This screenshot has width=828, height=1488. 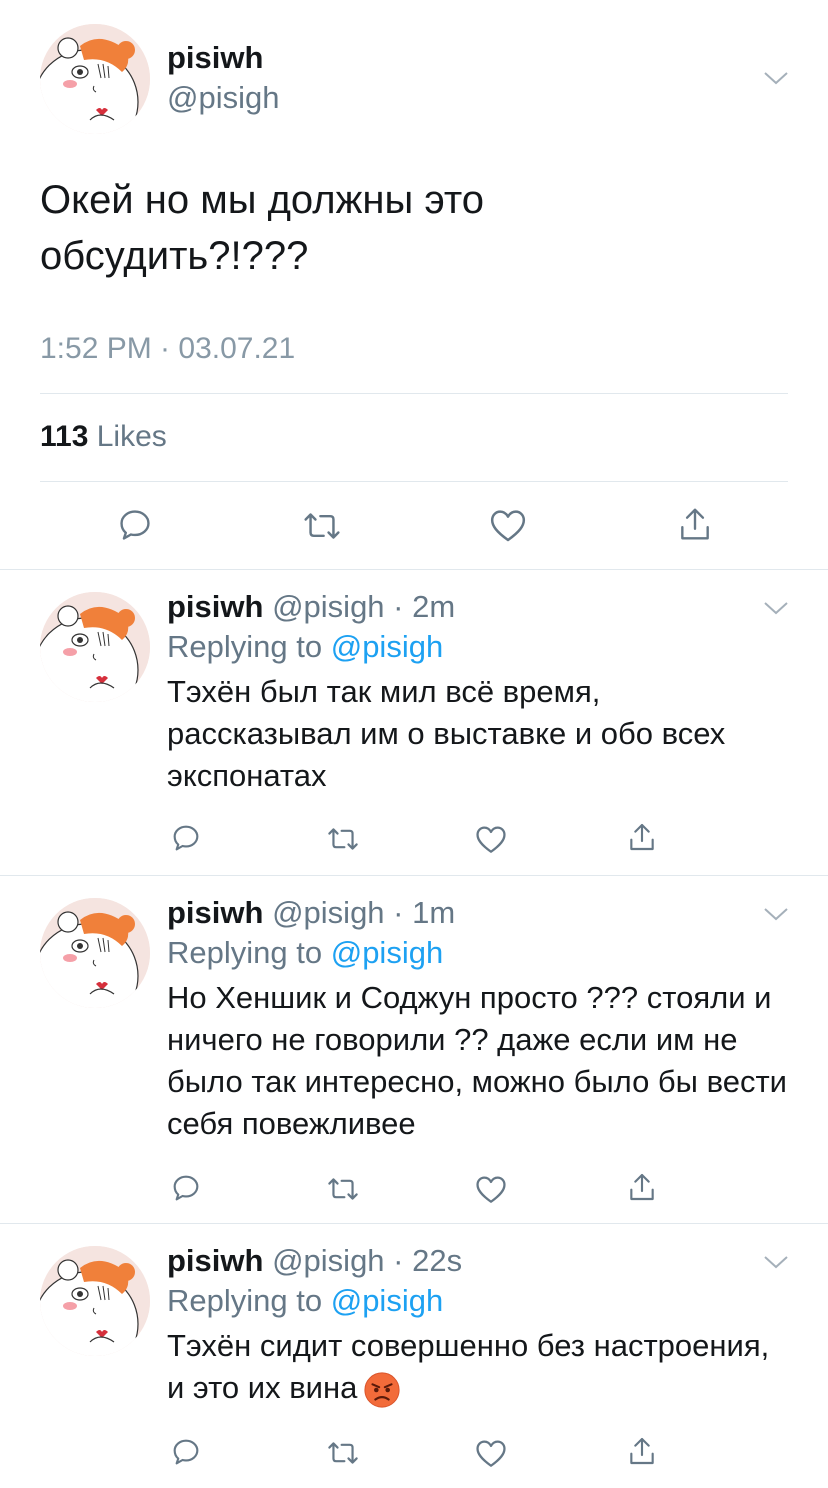 What do you see at coordinates (433, 912) in the screenshot?
I see `reply-time: 1m` at bounding box center [433, 912].